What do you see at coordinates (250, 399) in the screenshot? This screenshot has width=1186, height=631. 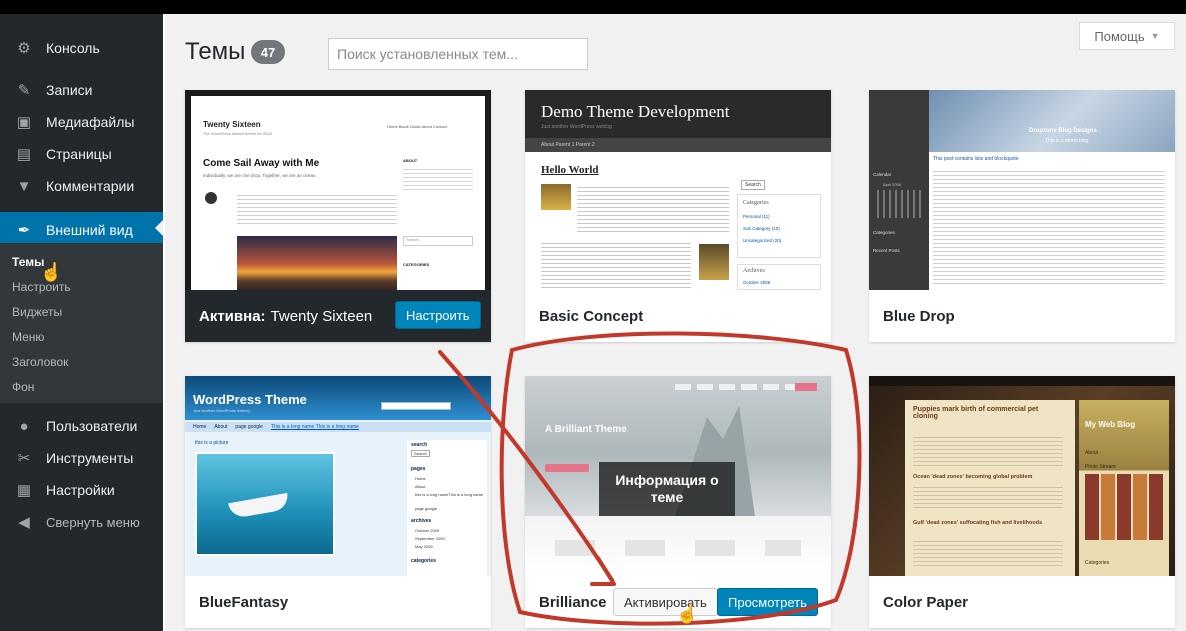 I see `shot-site-title: WordPress Theme` at bounding box center [250, 399].